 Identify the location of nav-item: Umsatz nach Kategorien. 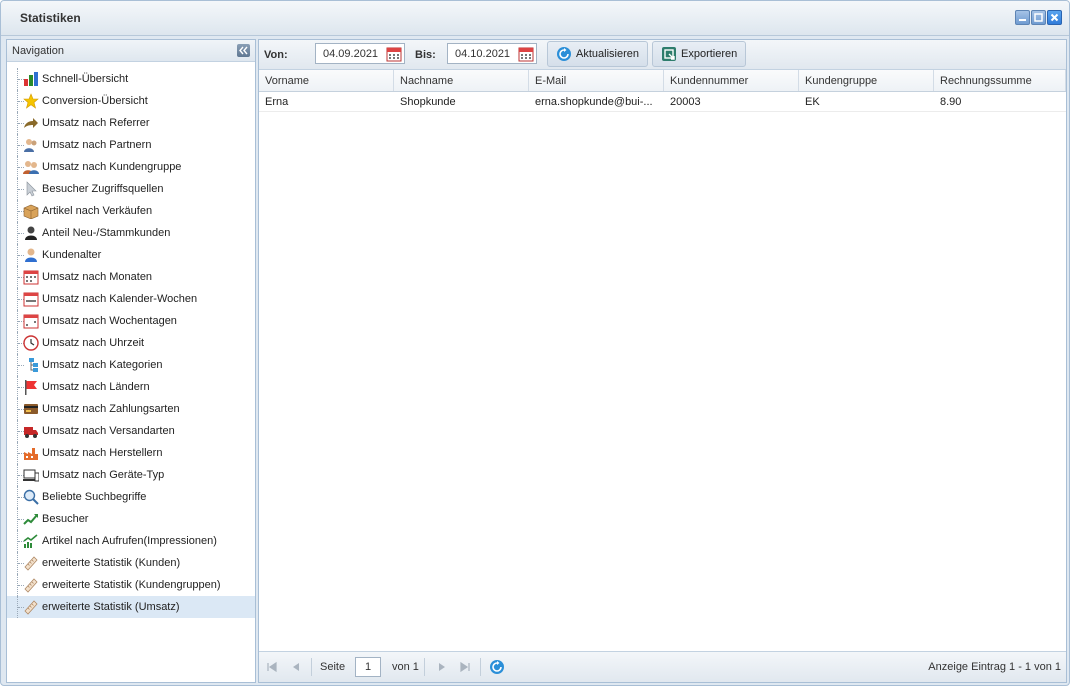
(131, 365).